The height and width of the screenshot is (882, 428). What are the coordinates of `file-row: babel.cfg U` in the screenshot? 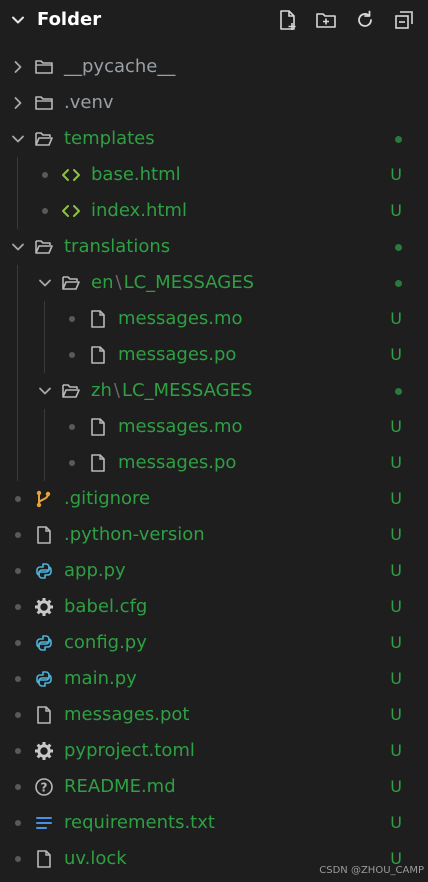 It's located at (214, 607).